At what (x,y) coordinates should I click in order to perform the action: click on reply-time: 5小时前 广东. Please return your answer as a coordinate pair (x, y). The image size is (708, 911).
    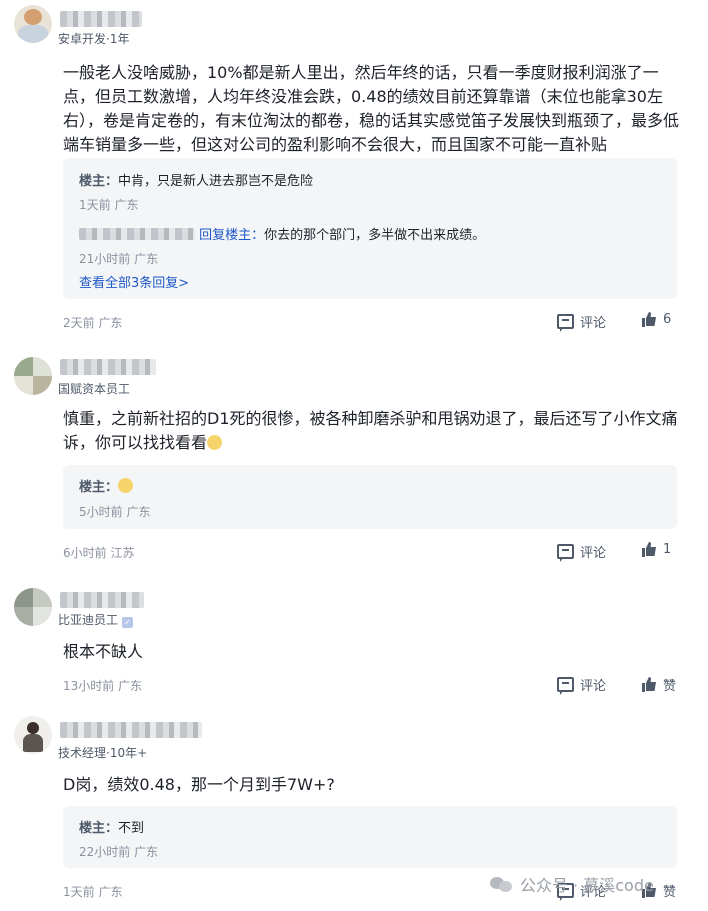
    Looking at the image, I should click on (115, 512).